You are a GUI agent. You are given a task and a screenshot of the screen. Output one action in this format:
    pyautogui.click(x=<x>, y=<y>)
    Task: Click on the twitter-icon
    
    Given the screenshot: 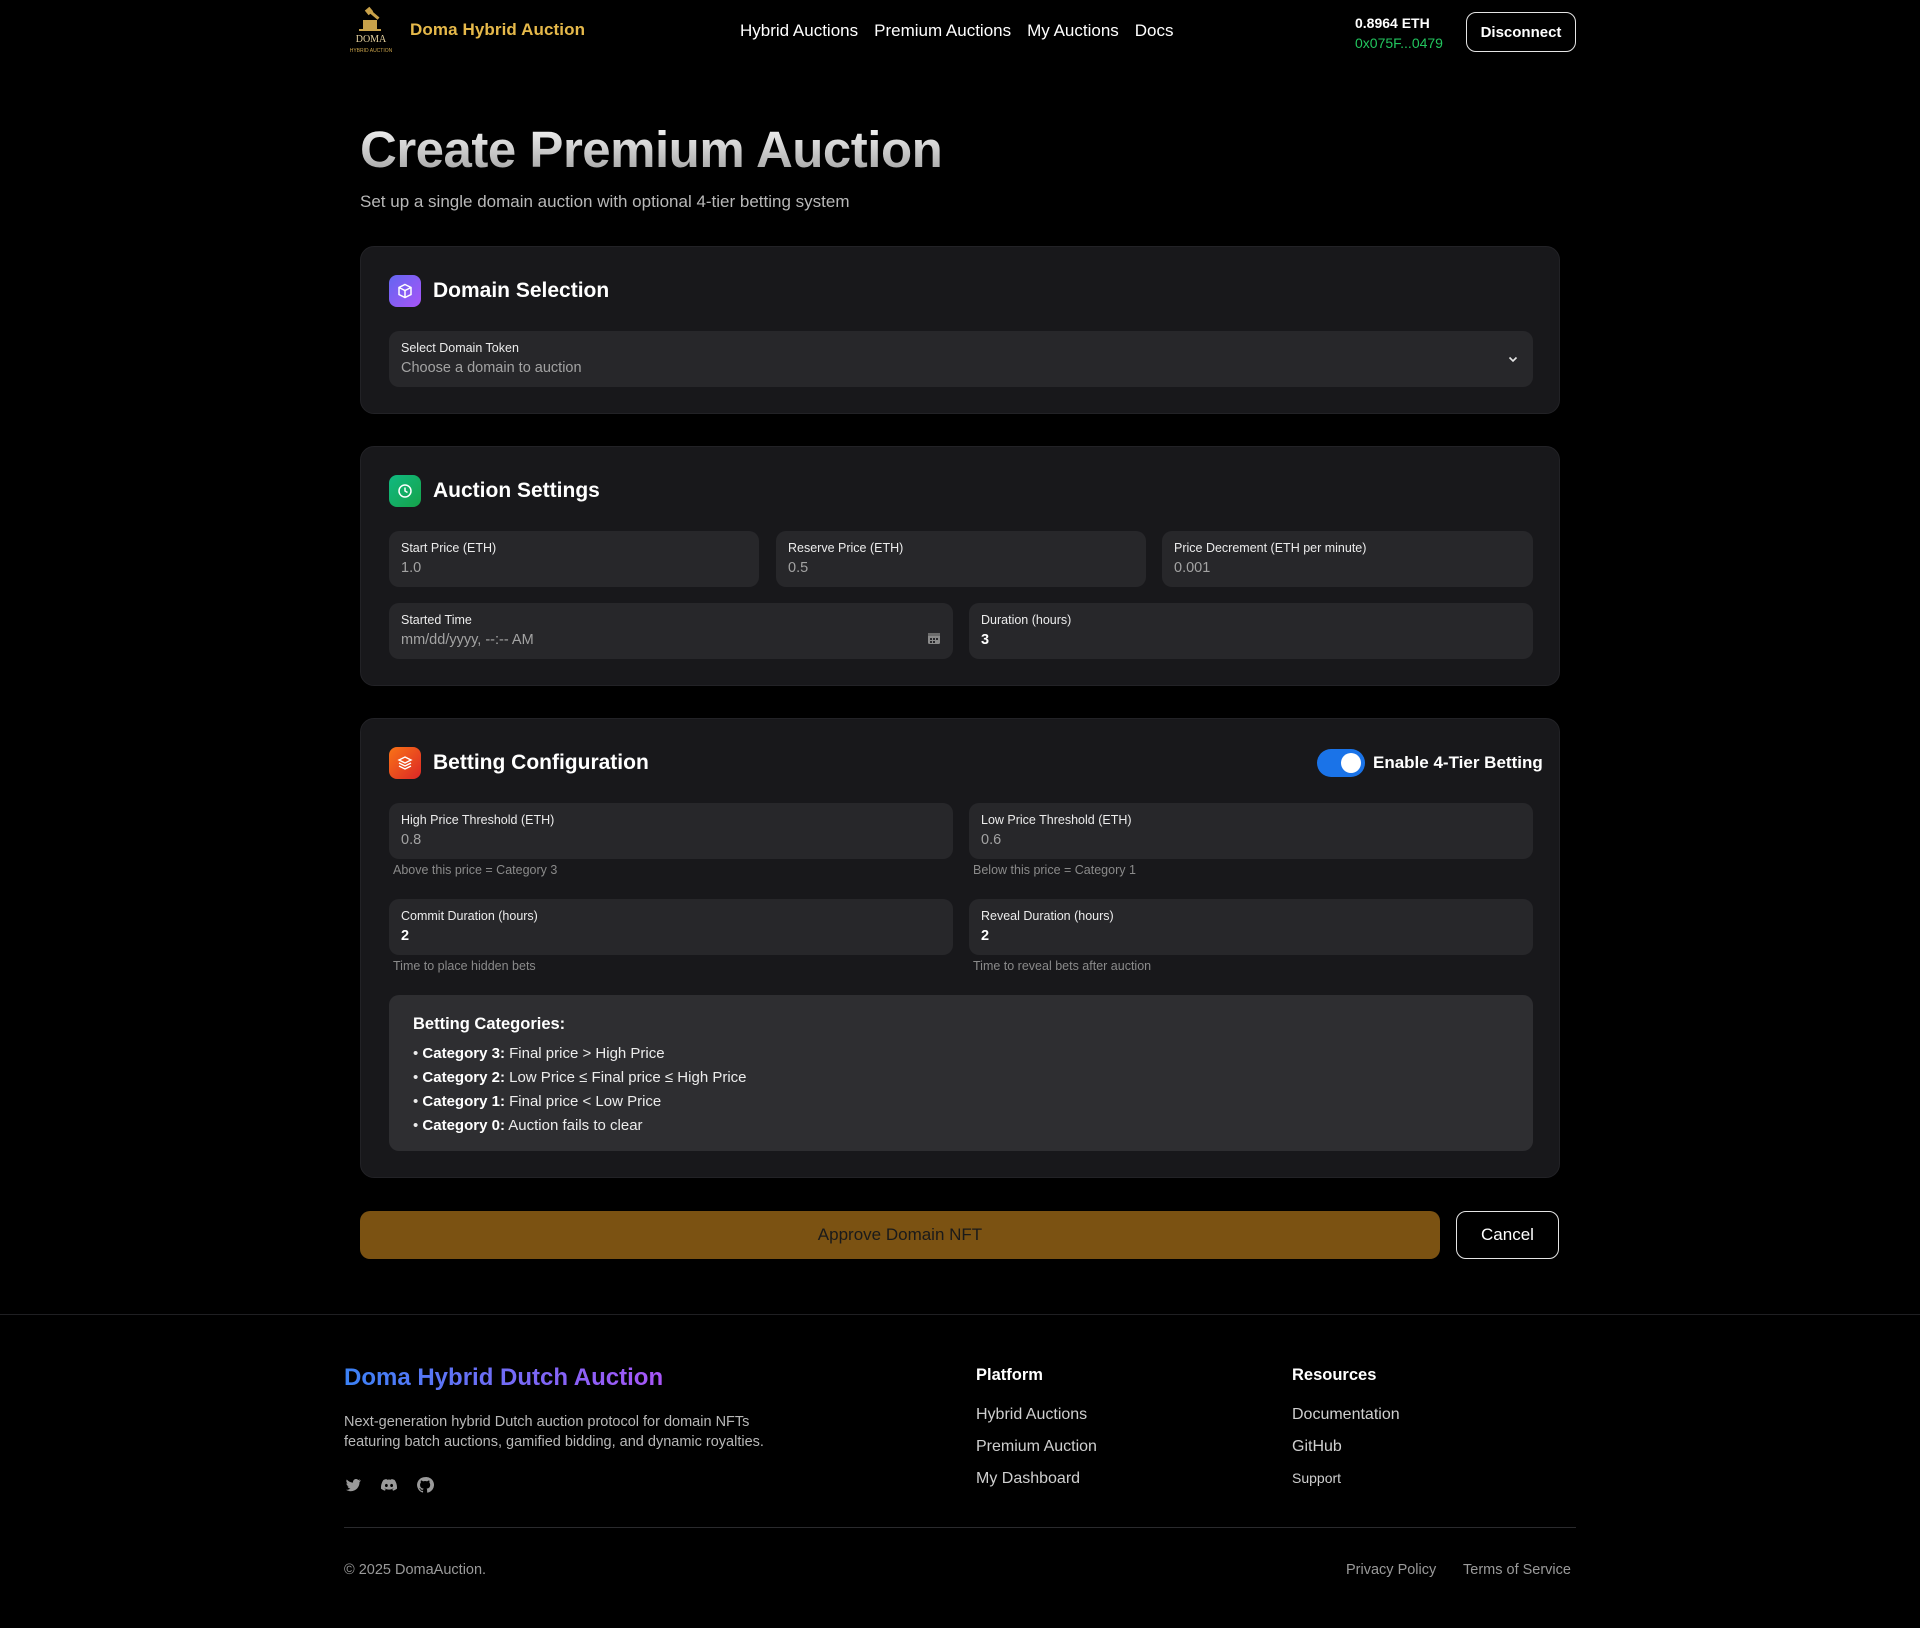 What is the action you would take?
    pyautogui.click(x=354, y=1486)
    